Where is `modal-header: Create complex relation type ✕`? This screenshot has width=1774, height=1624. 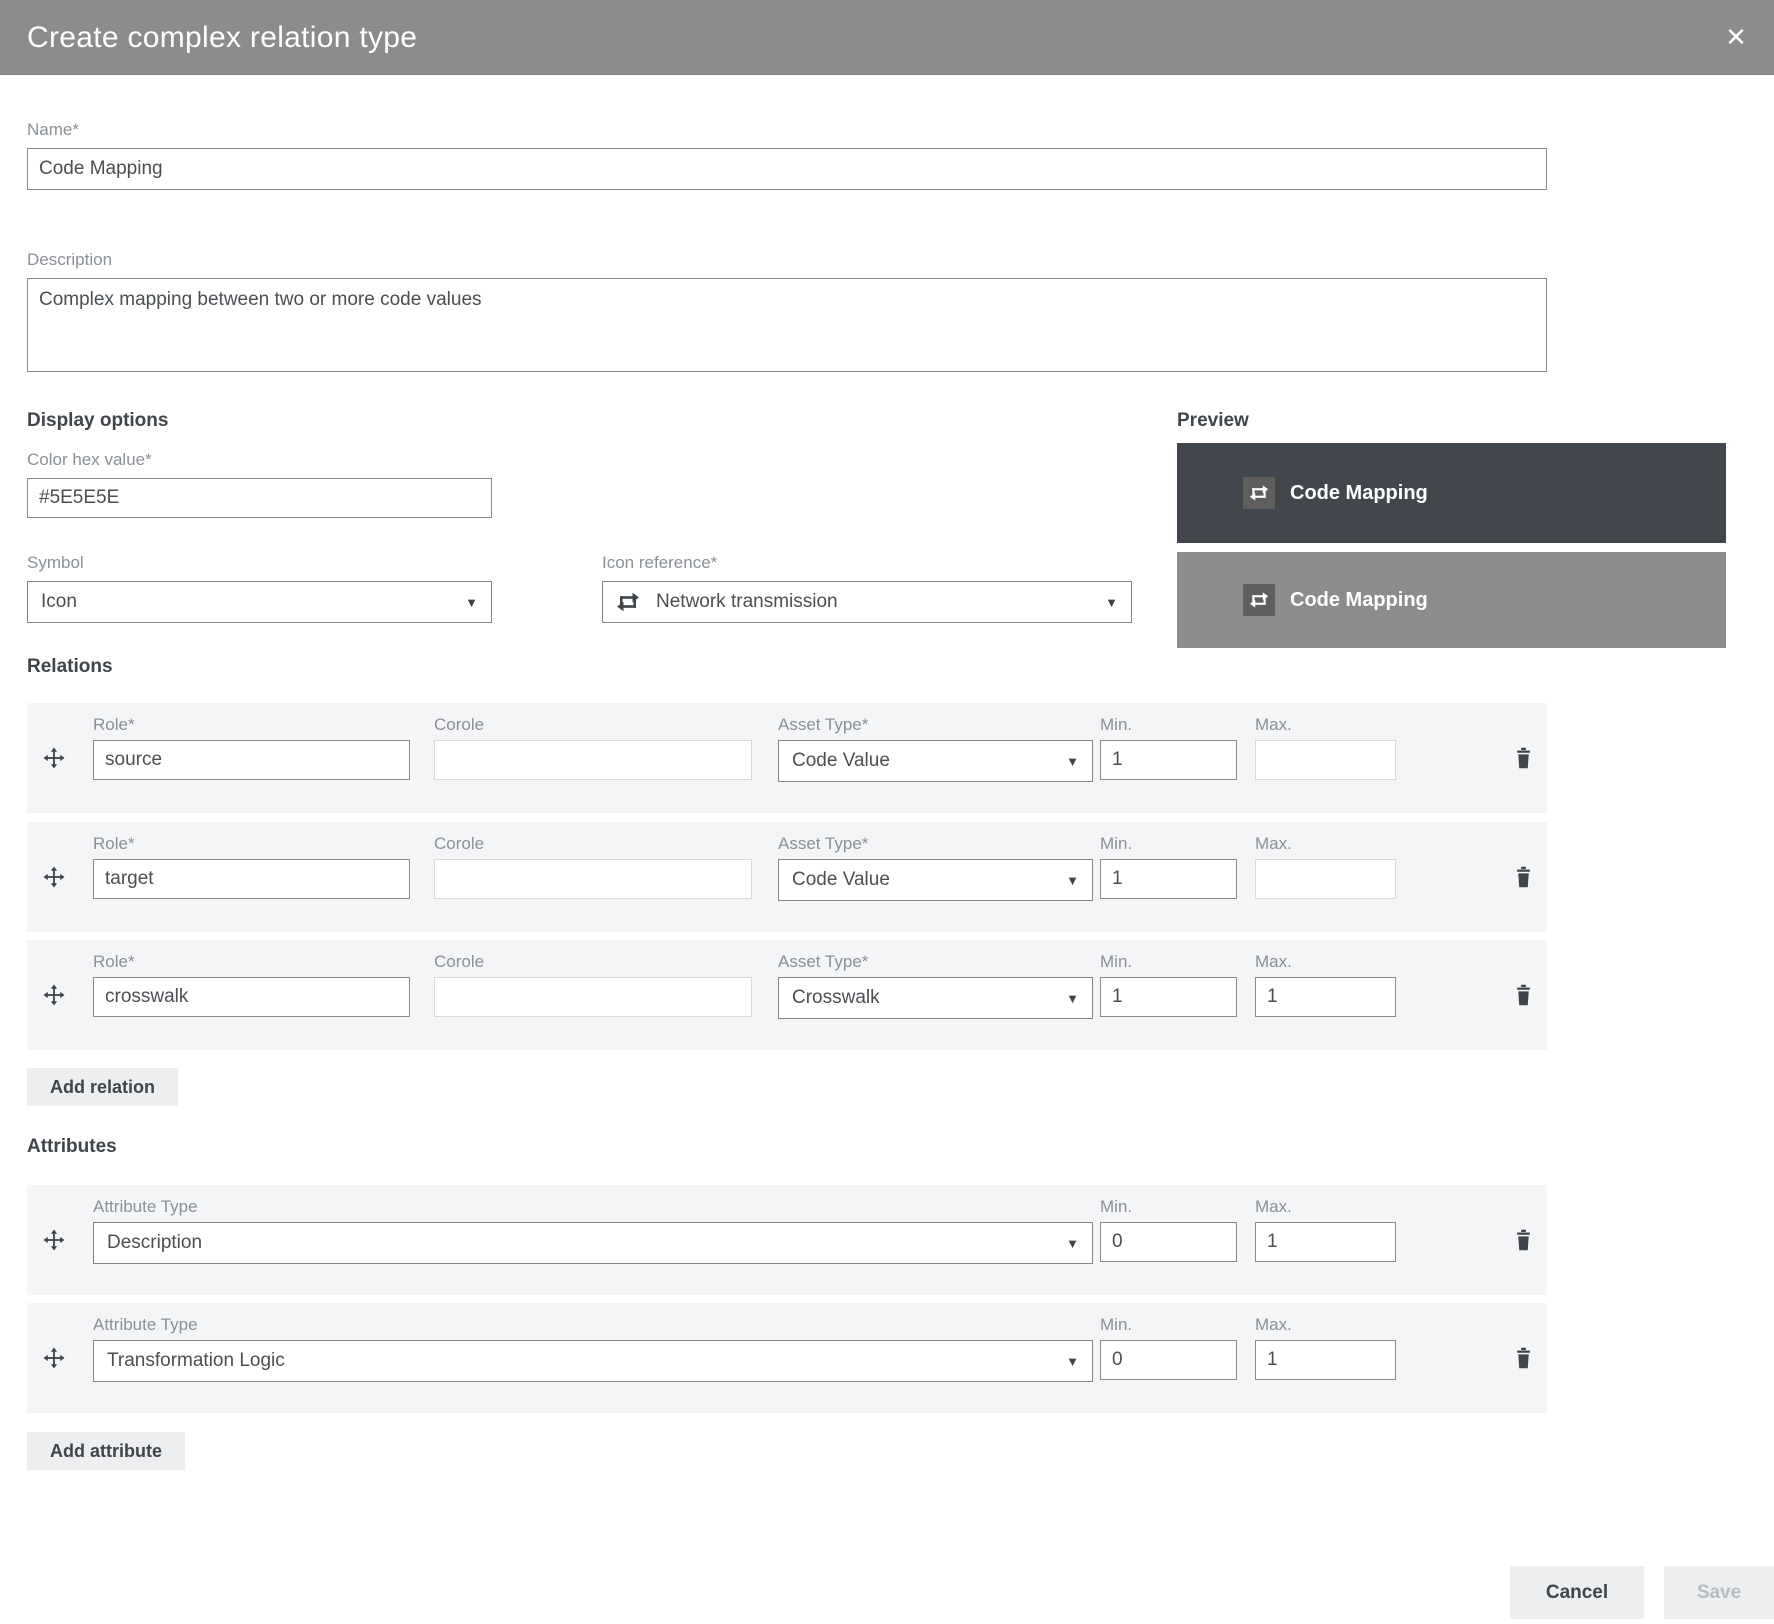 modal-header: Create complex relation type ✕ is located at coordinates (887, 37).